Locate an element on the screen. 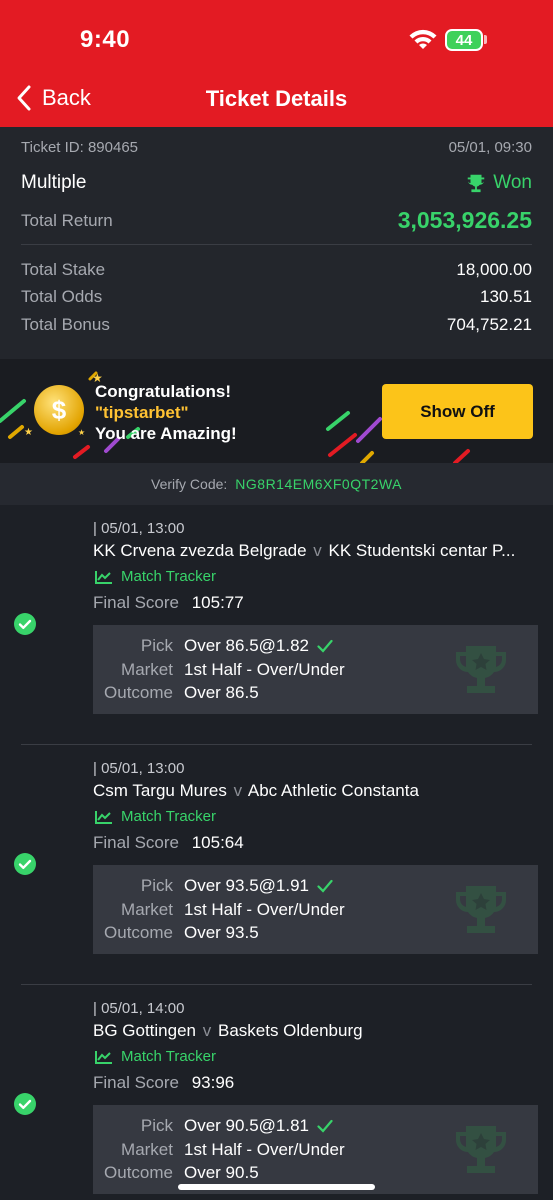 This screenshot has width=553, height=1200. match-time: | 05/01, 14:00 is located at coordinates (139, 1008).